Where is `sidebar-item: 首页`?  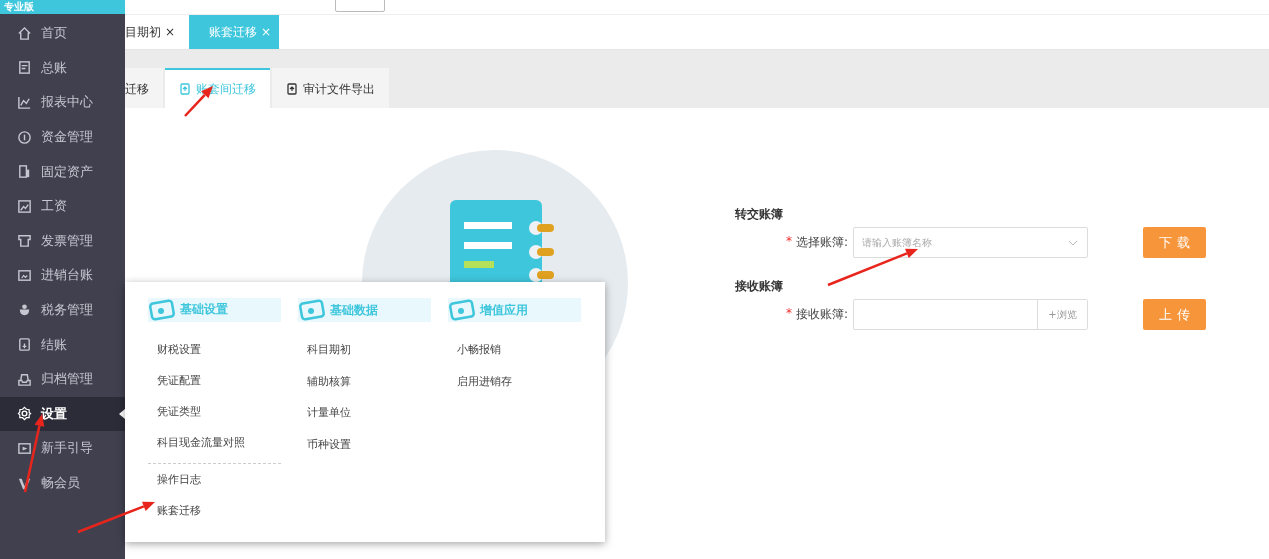
sidebar-item: 首页 is located at coordinates (62, 33).